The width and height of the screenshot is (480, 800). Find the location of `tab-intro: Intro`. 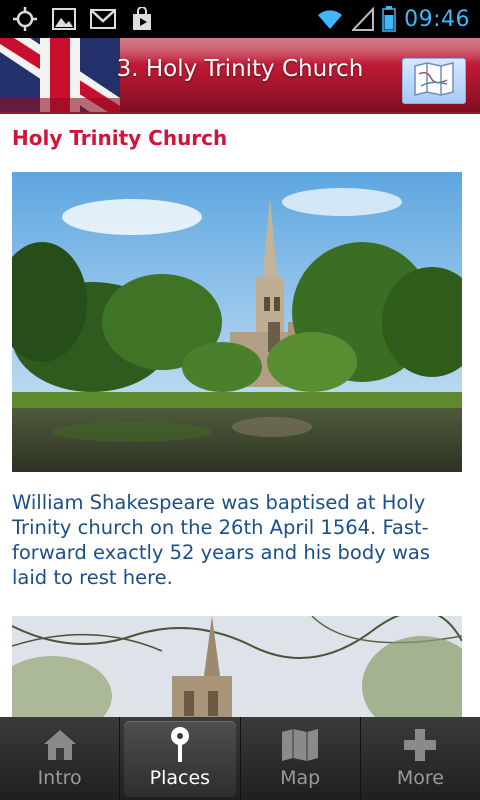

tab-intro: Intro is located at coordinates (59, 758).